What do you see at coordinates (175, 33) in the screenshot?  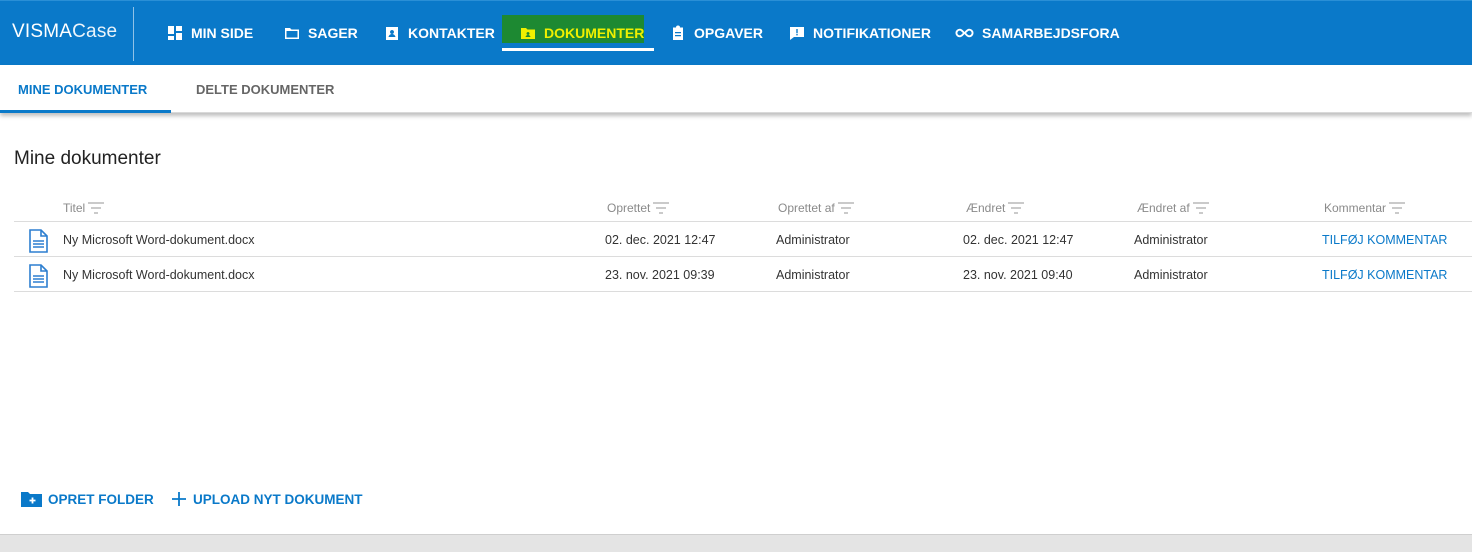 I see `dashboard-icon` at bounding box center [175, 33].